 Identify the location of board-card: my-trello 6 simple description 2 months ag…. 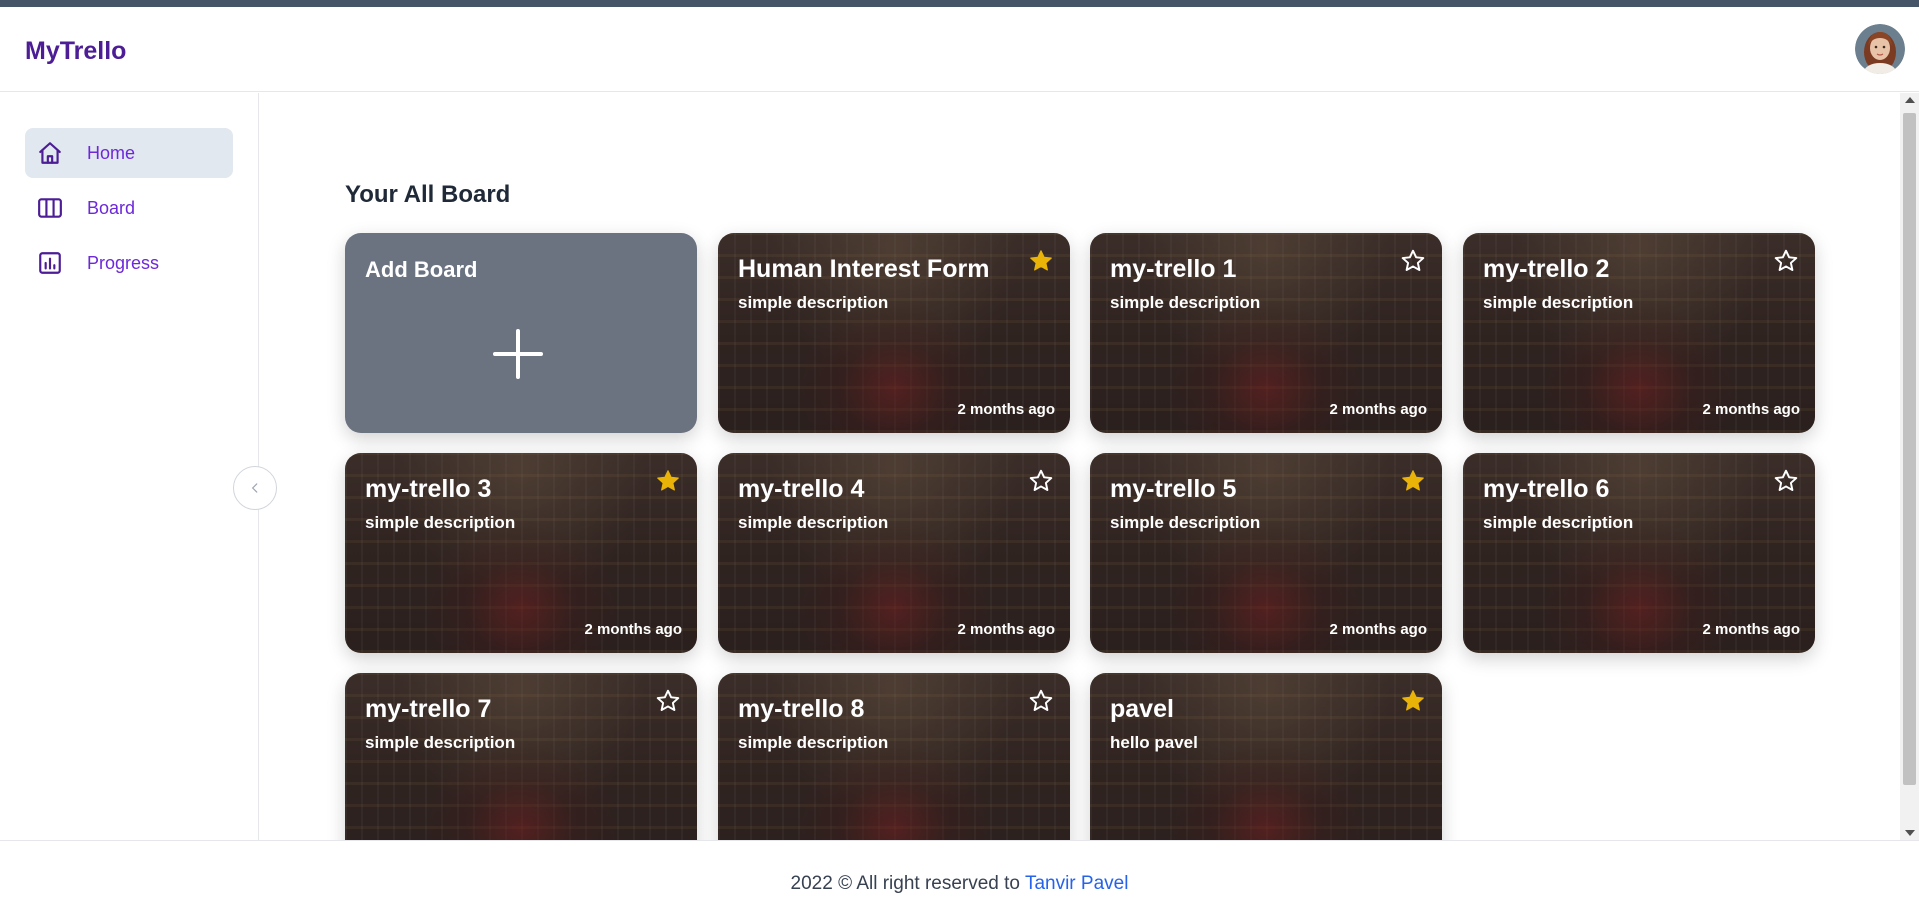
(1639, 553).